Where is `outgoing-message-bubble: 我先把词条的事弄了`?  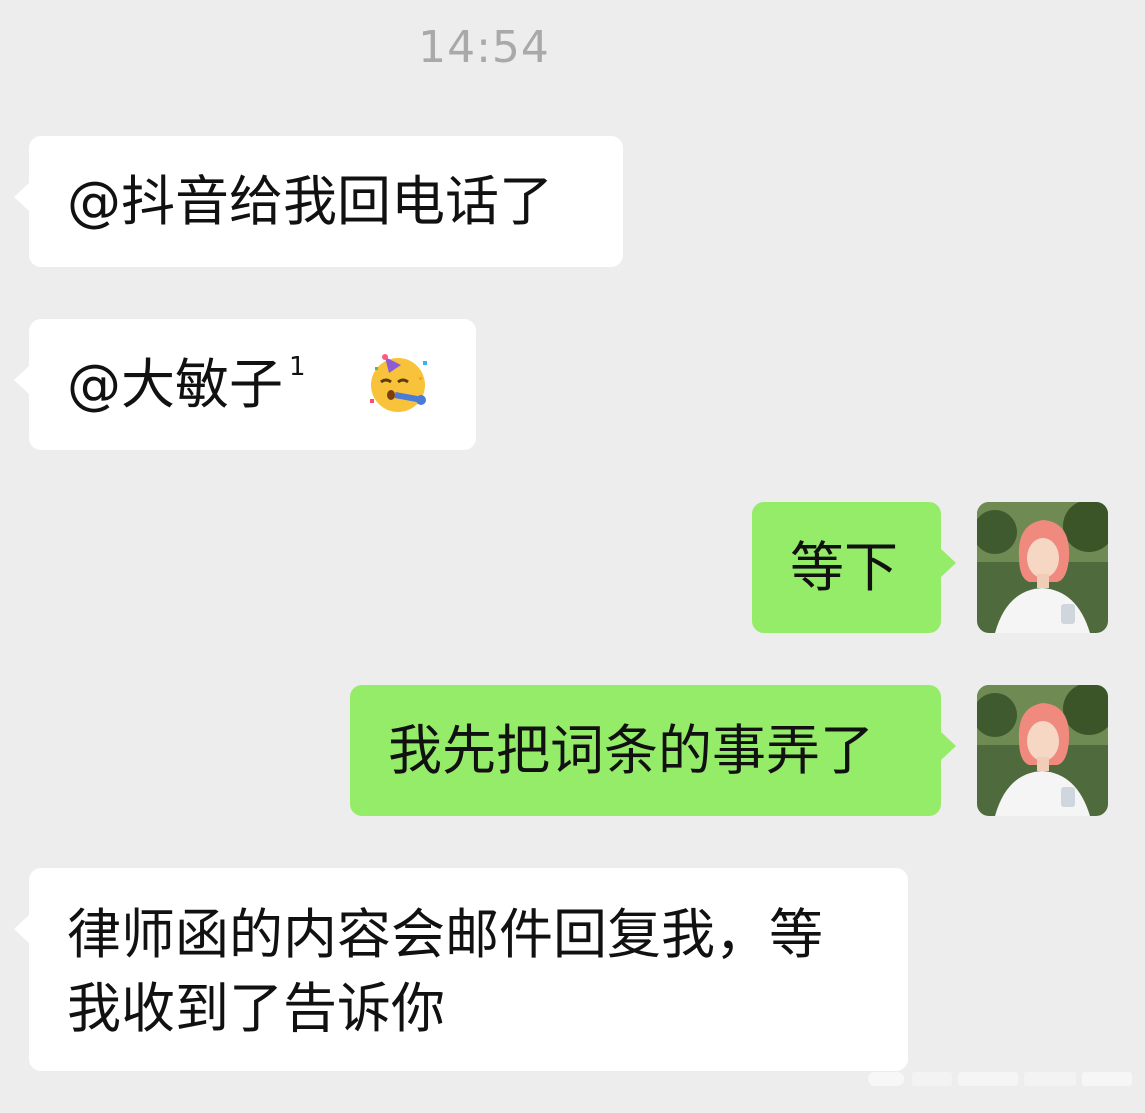
outgoing-message-bubble: 我先把词条的事弄了 is located at coordinates (653, 750).